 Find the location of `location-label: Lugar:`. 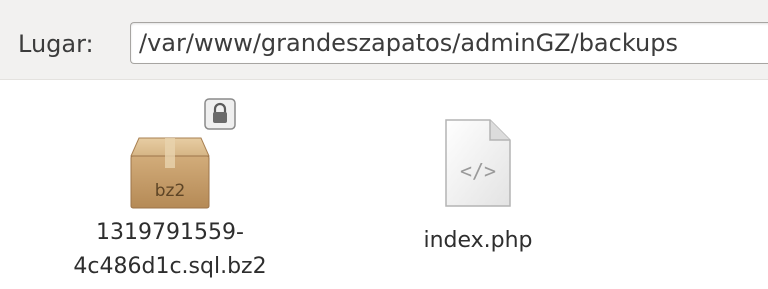

location-label: Lugar: is located at coordinates (56, 44).